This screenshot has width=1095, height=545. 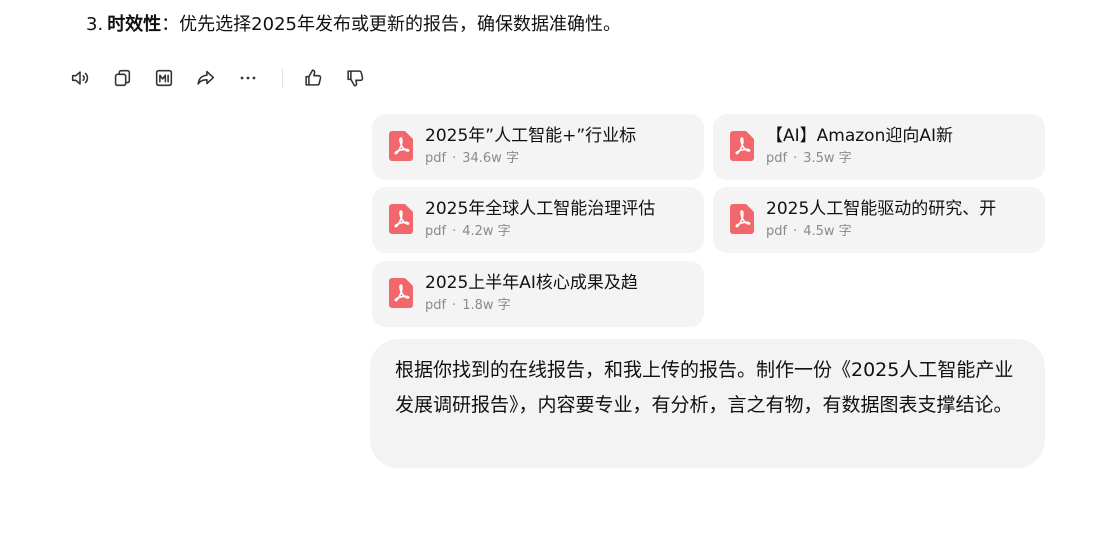 I want to click on copy-icon, so click(x=122, y=78).